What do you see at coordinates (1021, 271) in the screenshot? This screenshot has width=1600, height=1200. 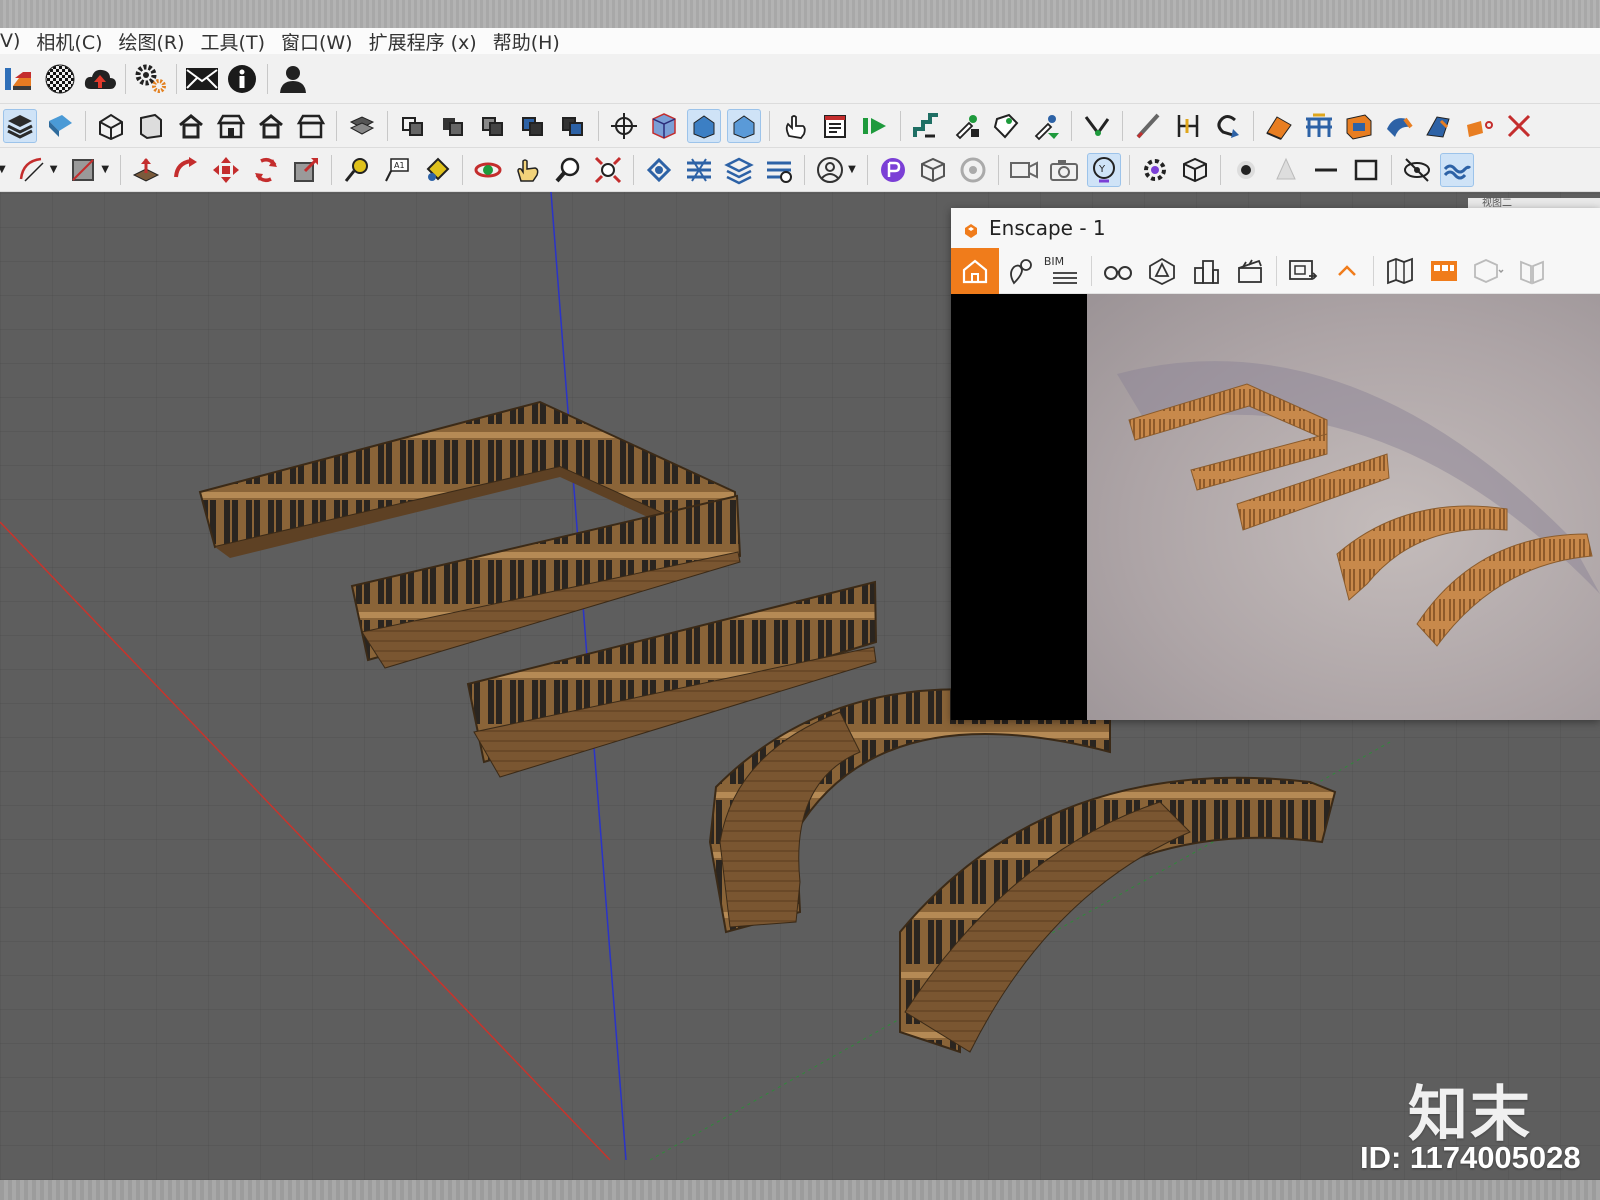 I see `map-pin-icon` at bounding box center [1021, 271].